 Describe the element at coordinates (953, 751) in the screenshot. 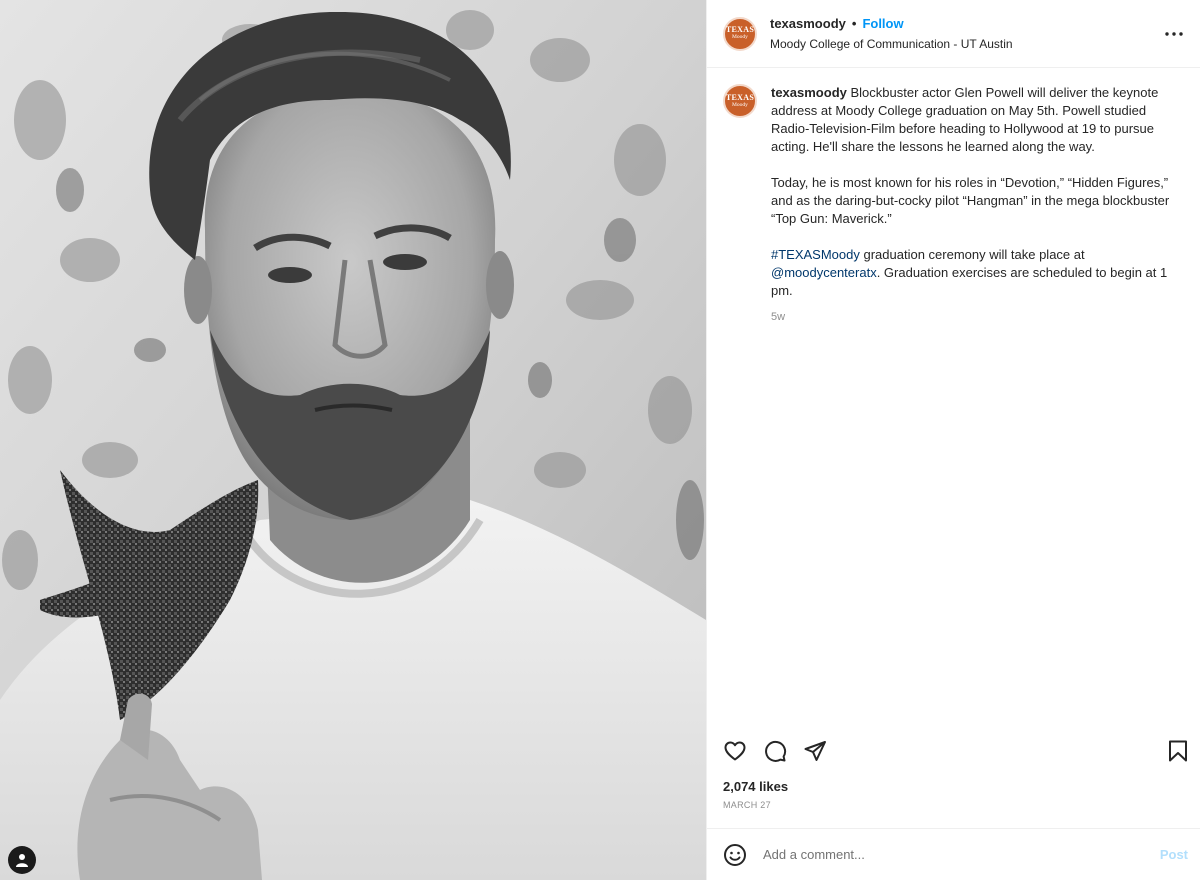

I see `action-bar` at that location.